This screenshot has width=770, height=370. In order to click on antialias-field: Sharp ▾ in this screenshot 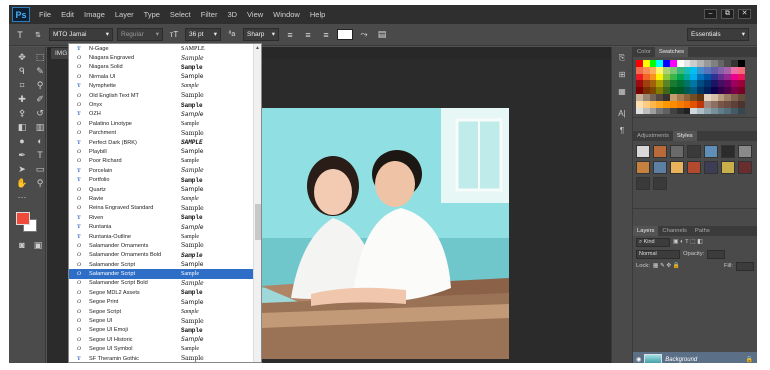, I will do `click(261, 34)`.